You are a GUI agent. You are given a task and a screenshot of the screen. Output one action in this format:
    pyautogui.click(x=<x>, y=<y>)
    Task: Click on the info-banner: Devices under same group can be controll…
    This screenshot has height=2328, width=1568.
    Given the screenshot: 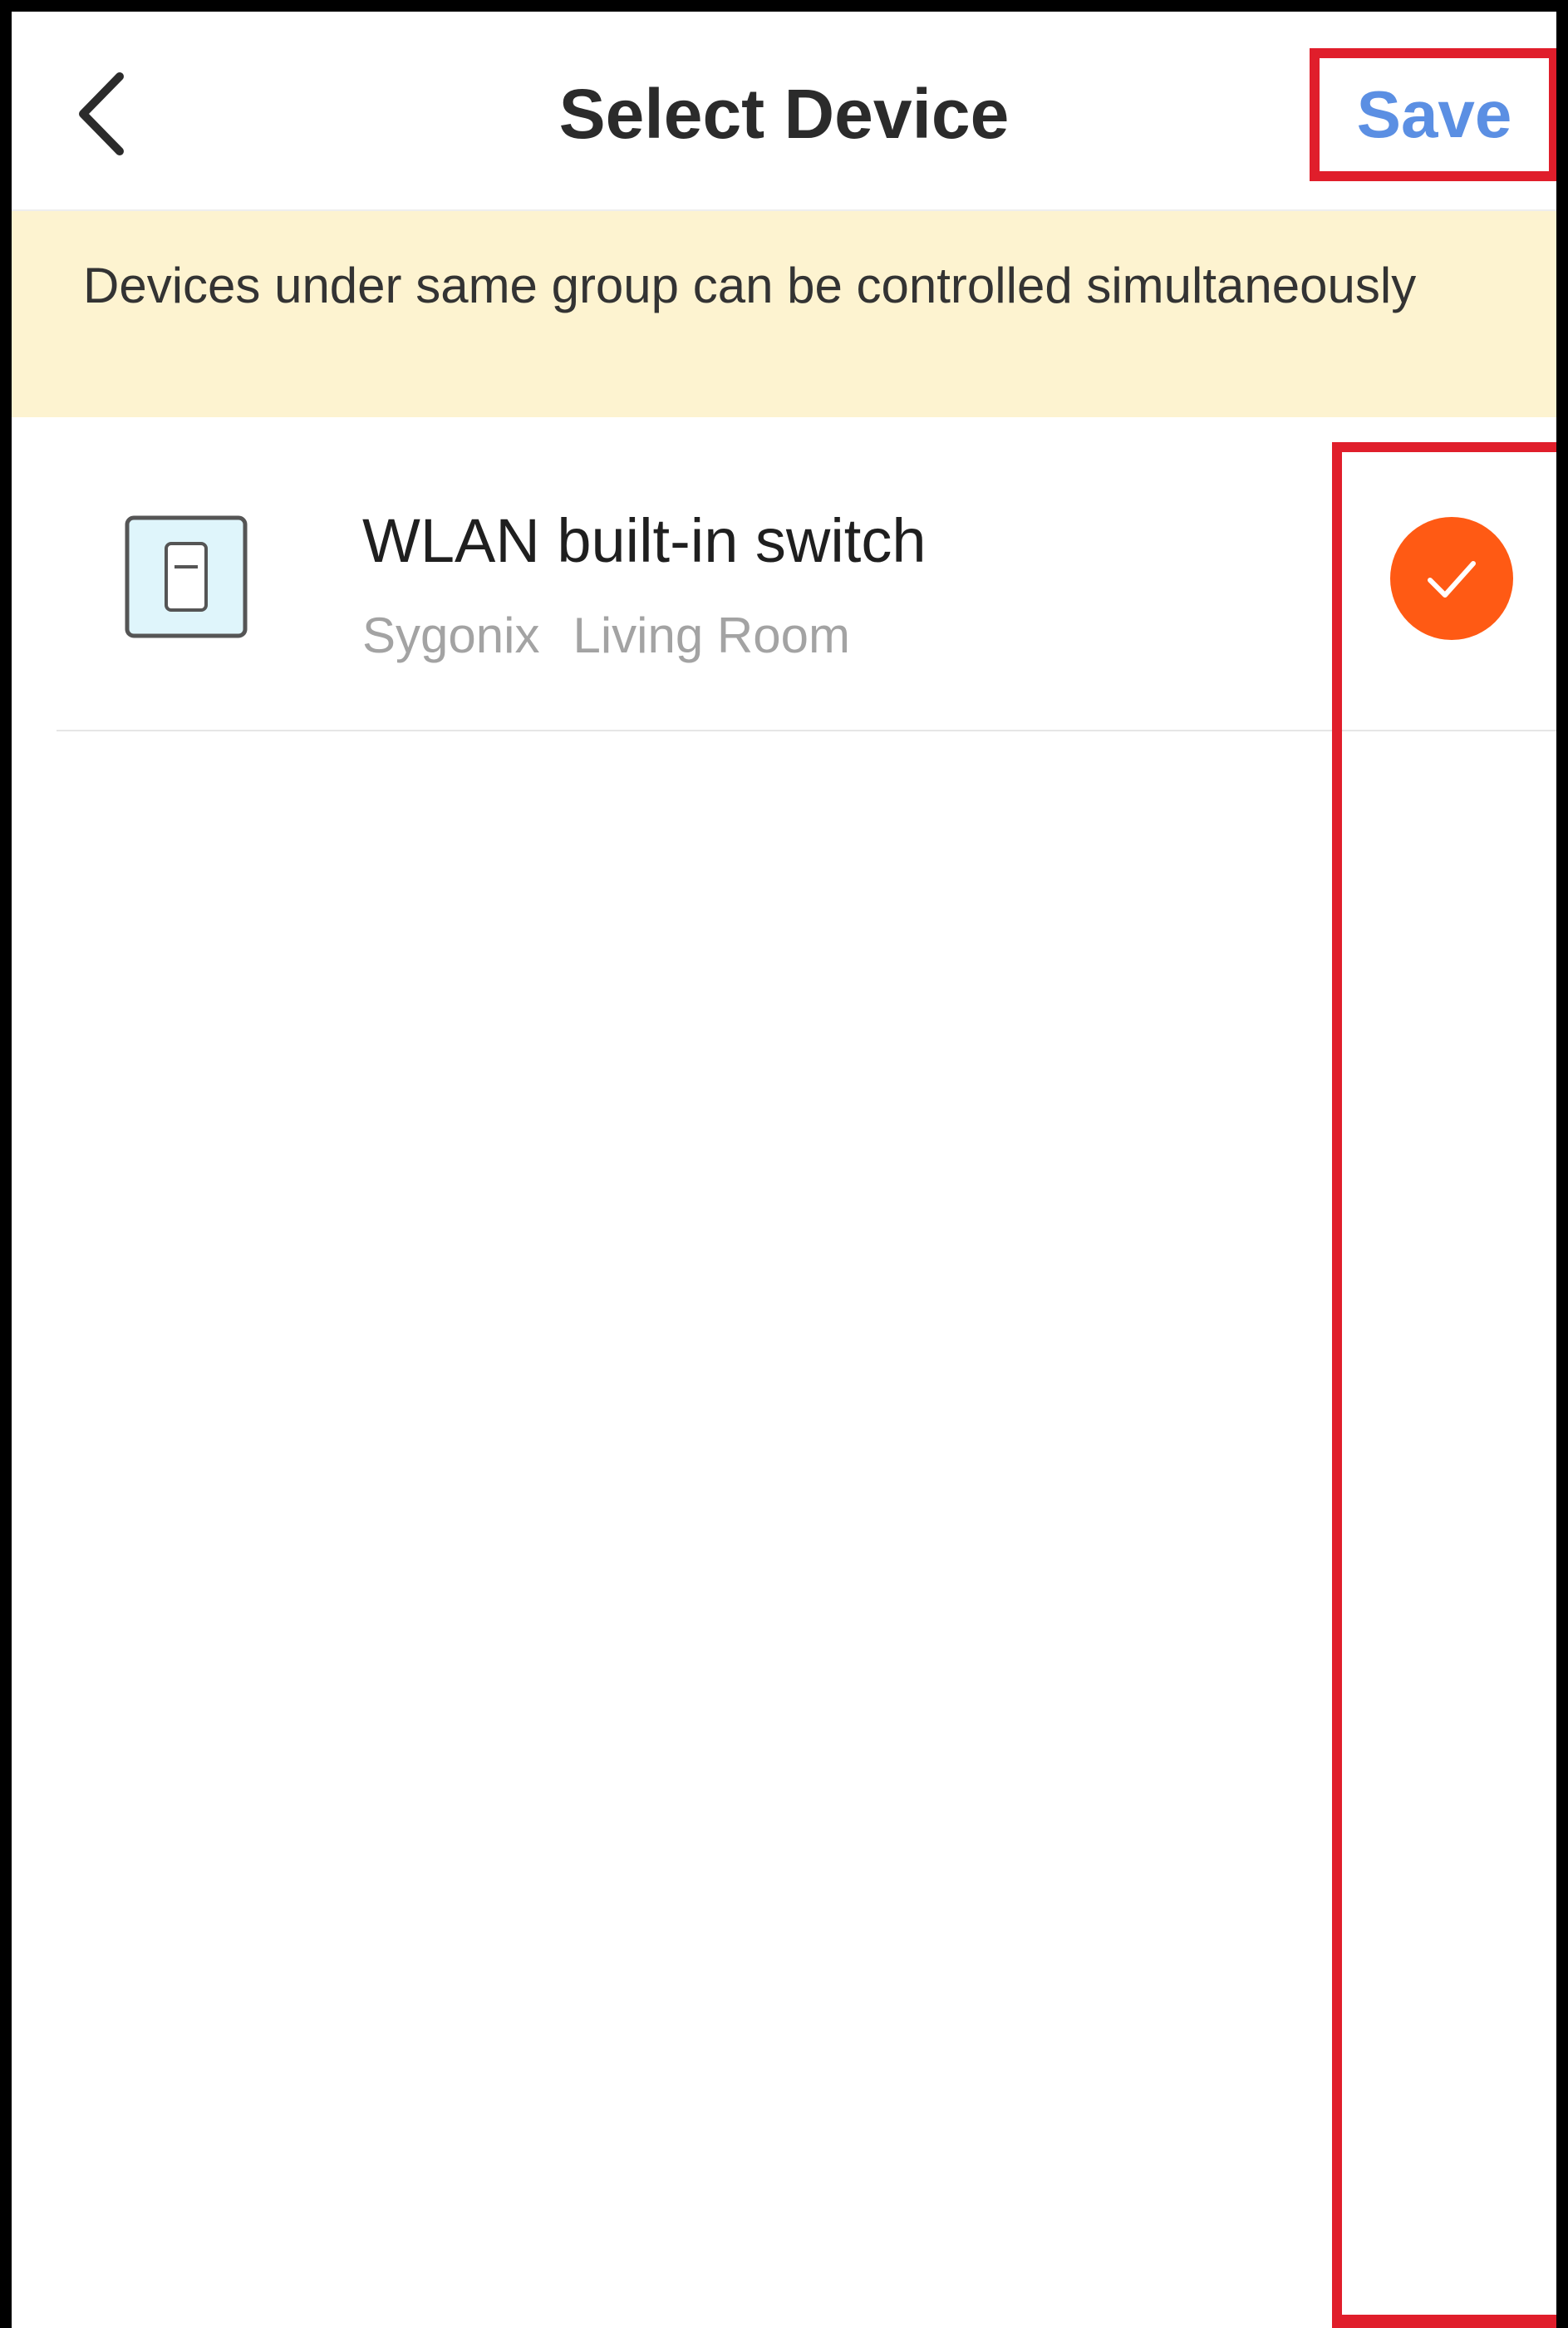 What is the action you would take?
    pyautogui.click(x=784, y=314)
    